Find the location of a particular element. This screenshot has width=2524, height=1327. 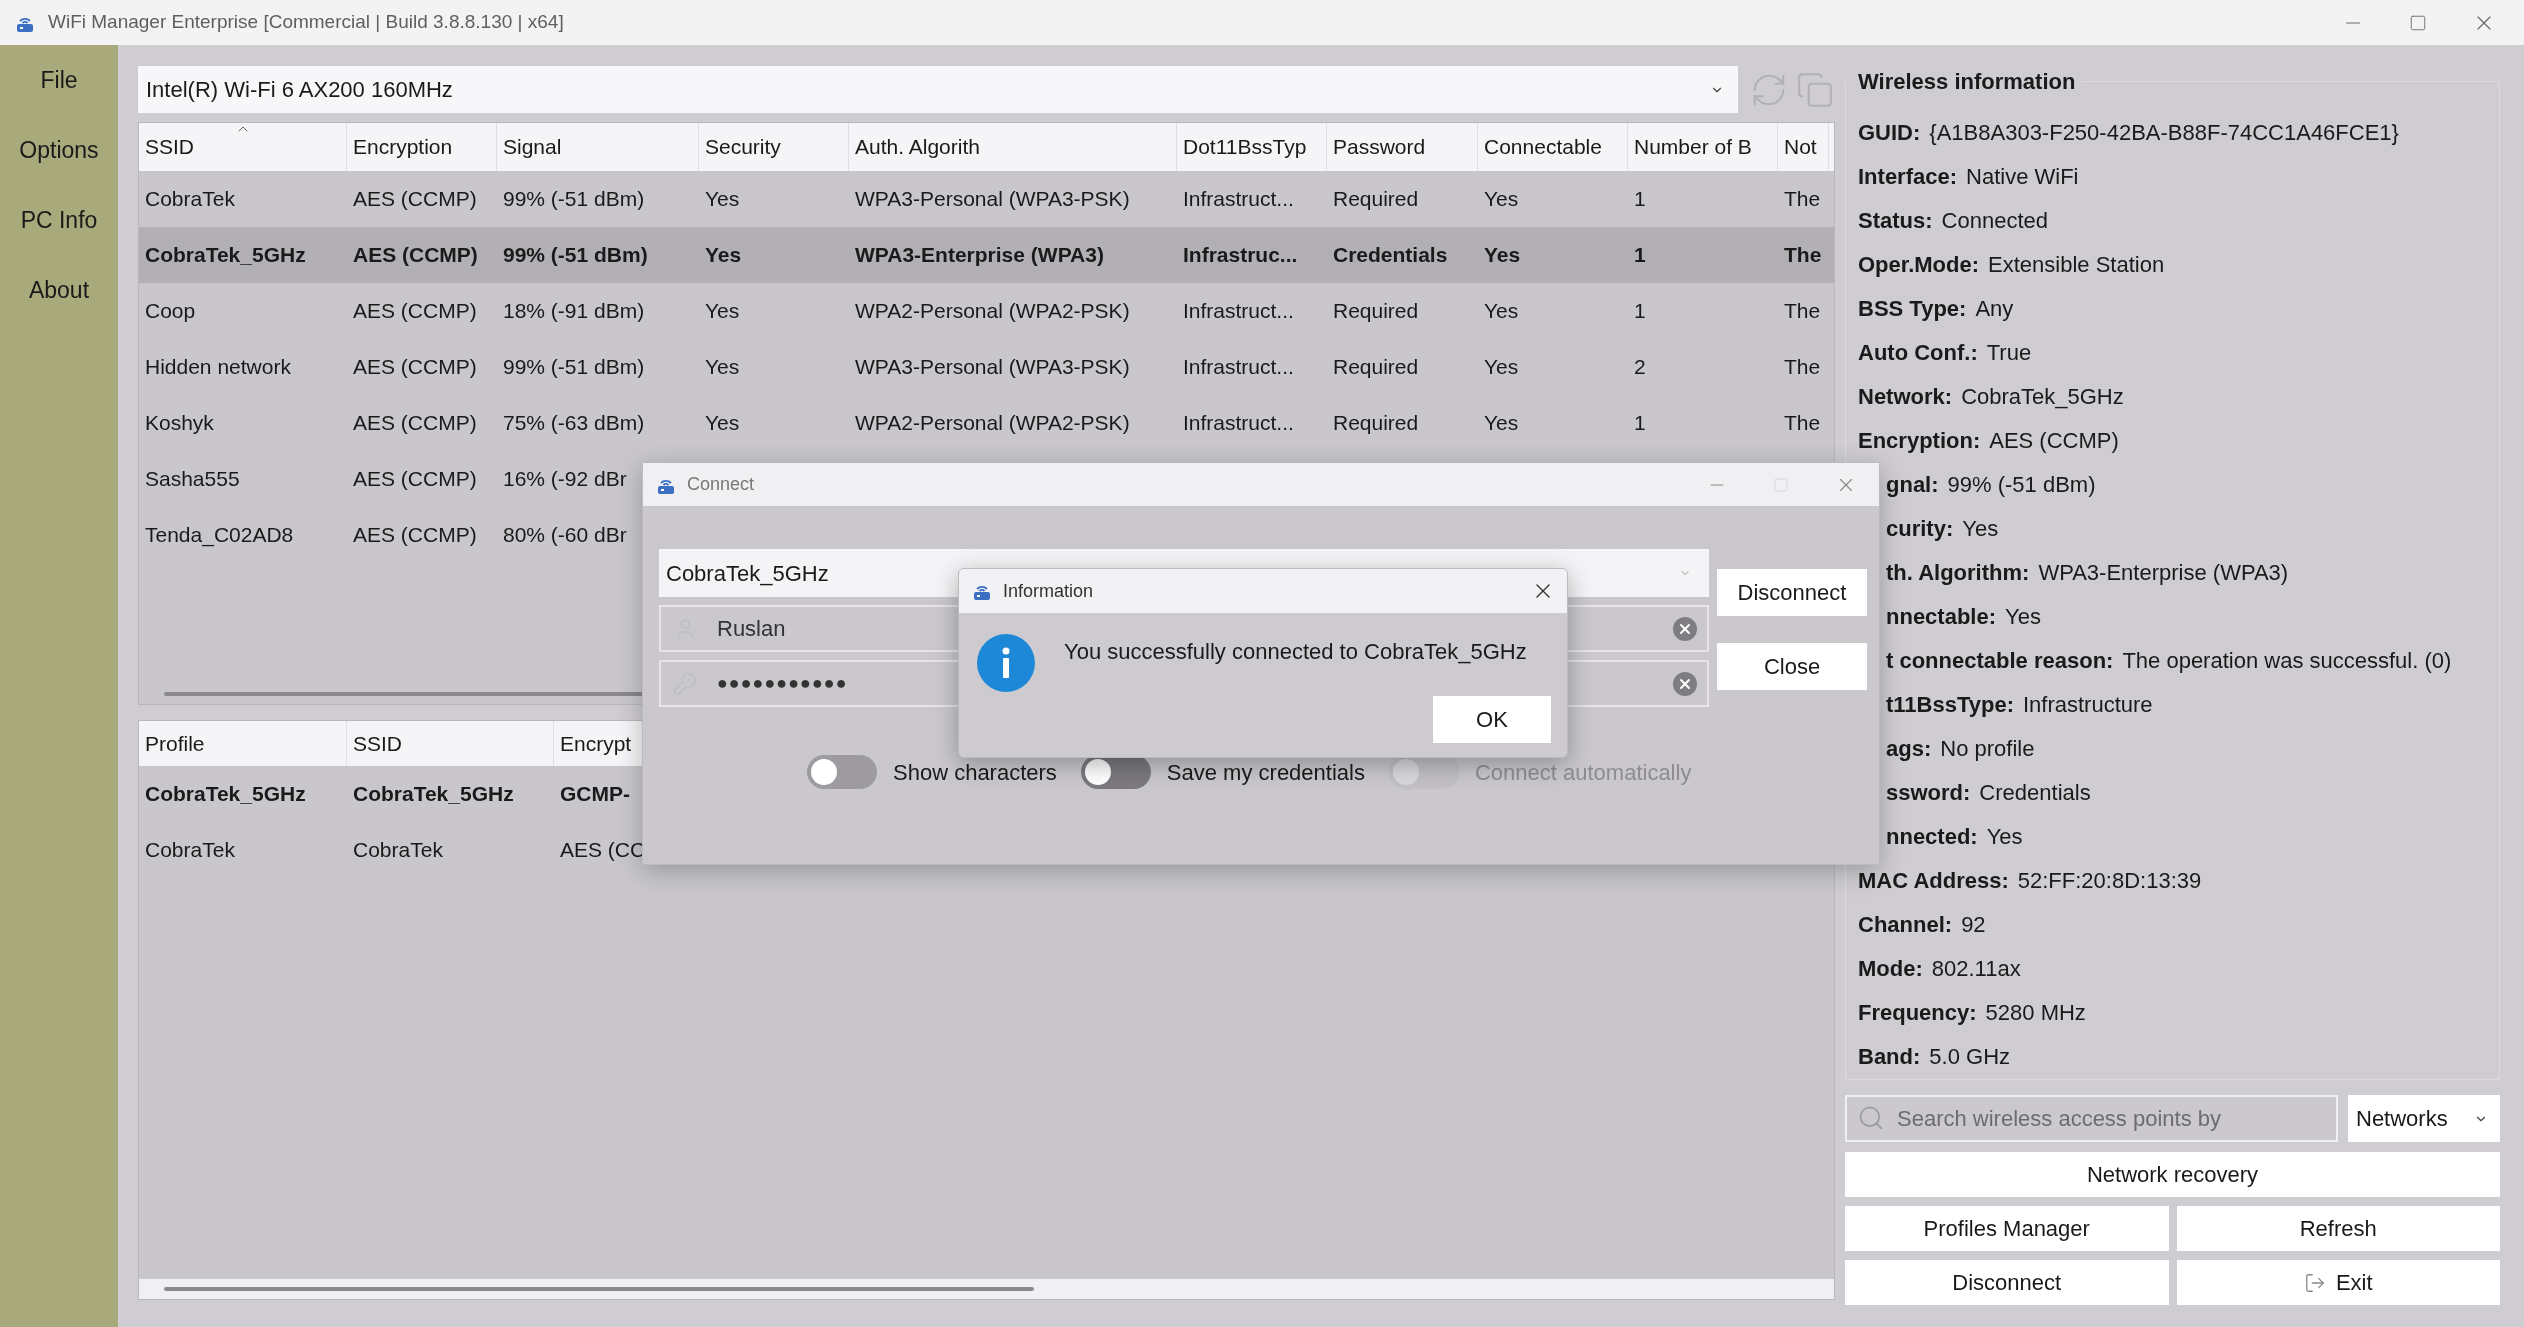

table-row: Coop AES (CCMP) 18% (-91 dBm) Yes WPA2-Personal (WPA2-PSK) Infrastruct... Required Yes 1 The is located at coordinates (986, 311).